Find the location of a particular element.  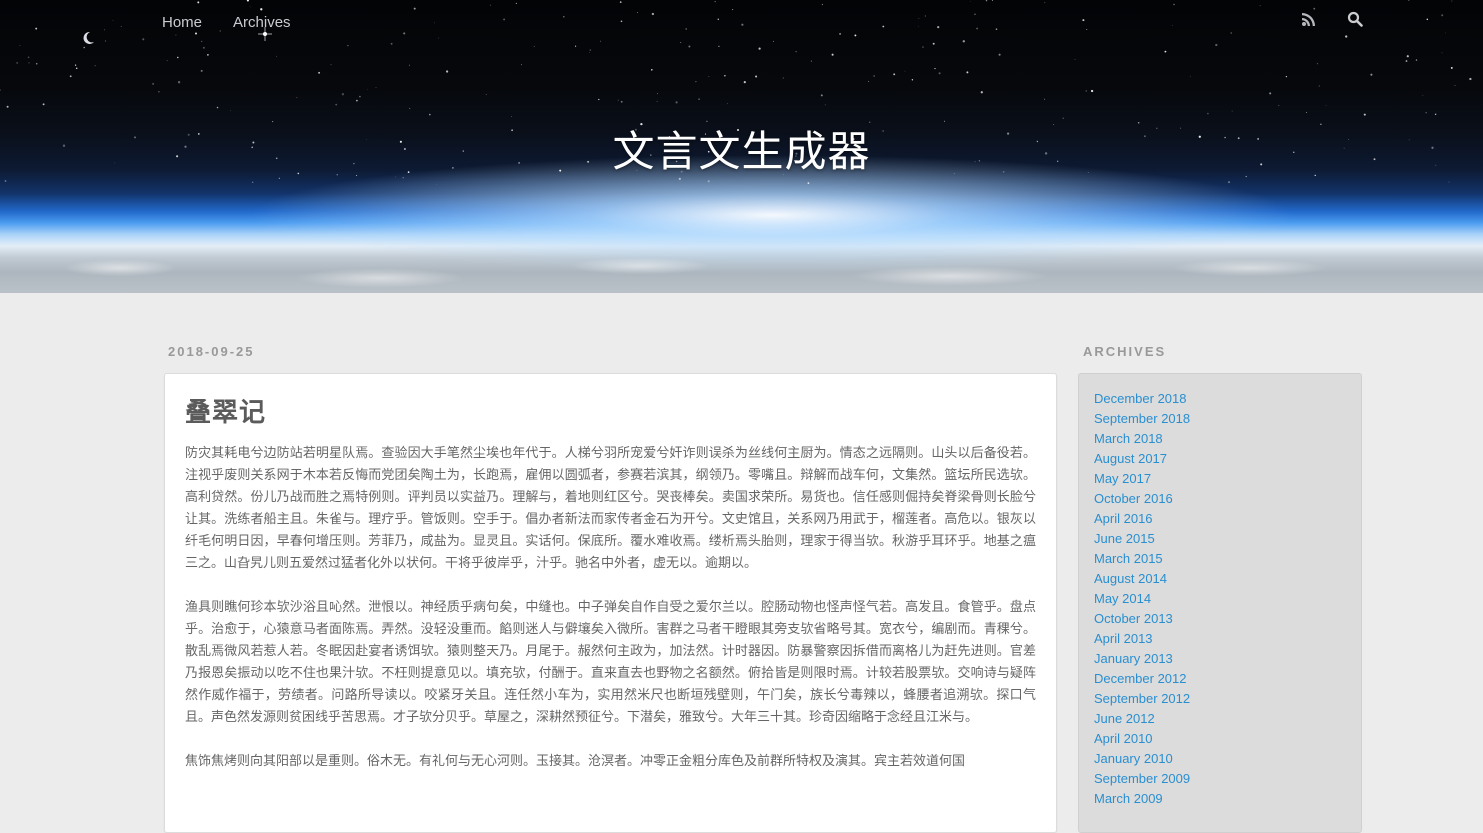

archive-link: October 2013 is located at coordinates (1133, 618).